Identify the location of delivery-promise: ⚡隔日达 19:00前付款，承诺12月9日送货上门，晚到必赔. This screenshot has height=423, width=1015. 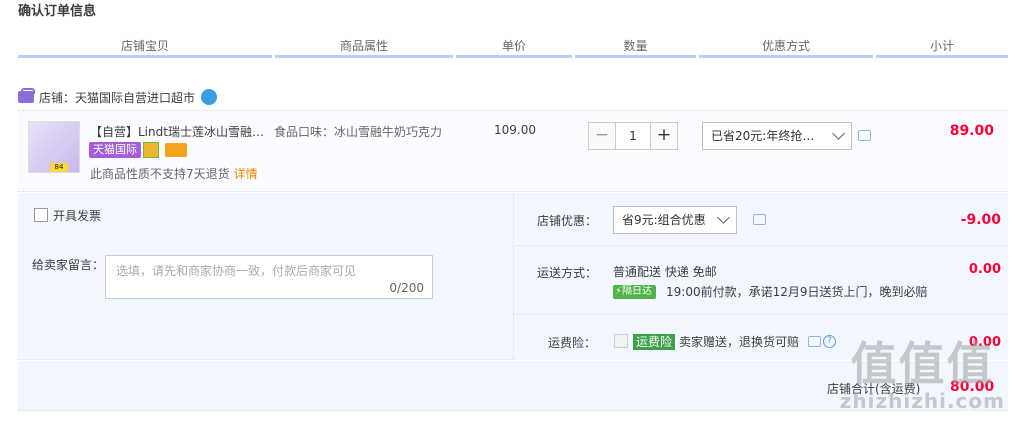
(770, 291).